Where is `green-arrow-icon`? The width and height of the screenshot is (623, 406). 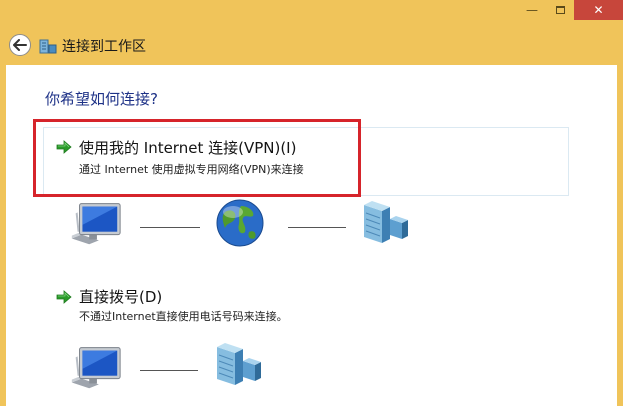 green-arrow-icon is located at coordinates (64, 297).